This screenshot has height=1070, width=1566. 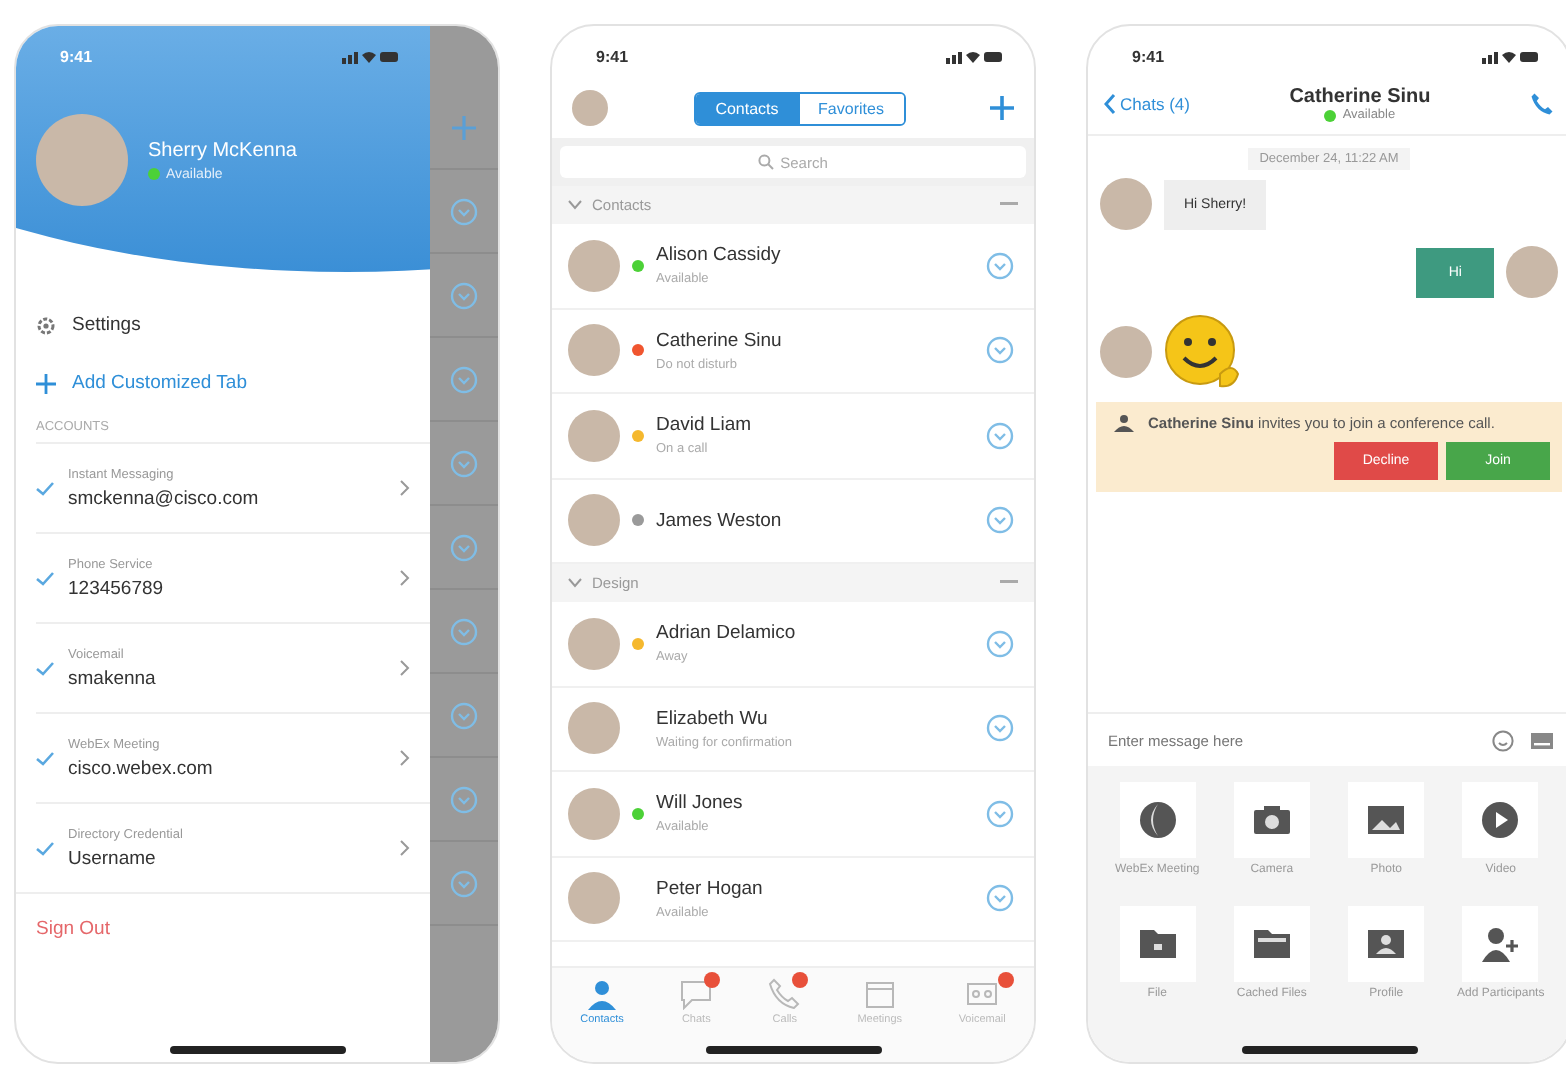 I want to click on person-icon, so click(x=602, y=994).